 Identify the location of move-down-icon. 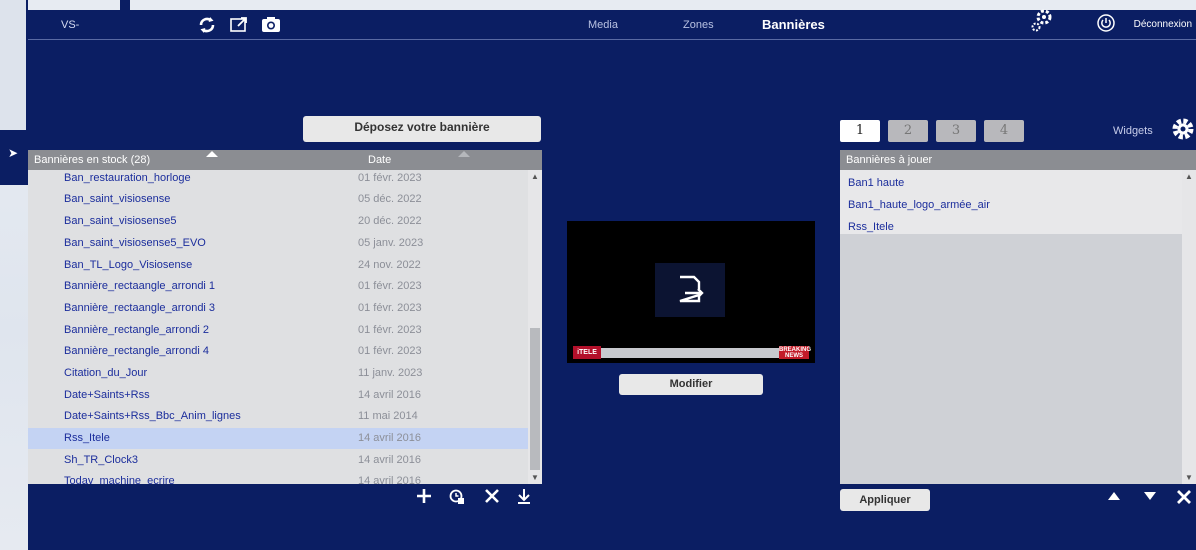
(1150, 498).